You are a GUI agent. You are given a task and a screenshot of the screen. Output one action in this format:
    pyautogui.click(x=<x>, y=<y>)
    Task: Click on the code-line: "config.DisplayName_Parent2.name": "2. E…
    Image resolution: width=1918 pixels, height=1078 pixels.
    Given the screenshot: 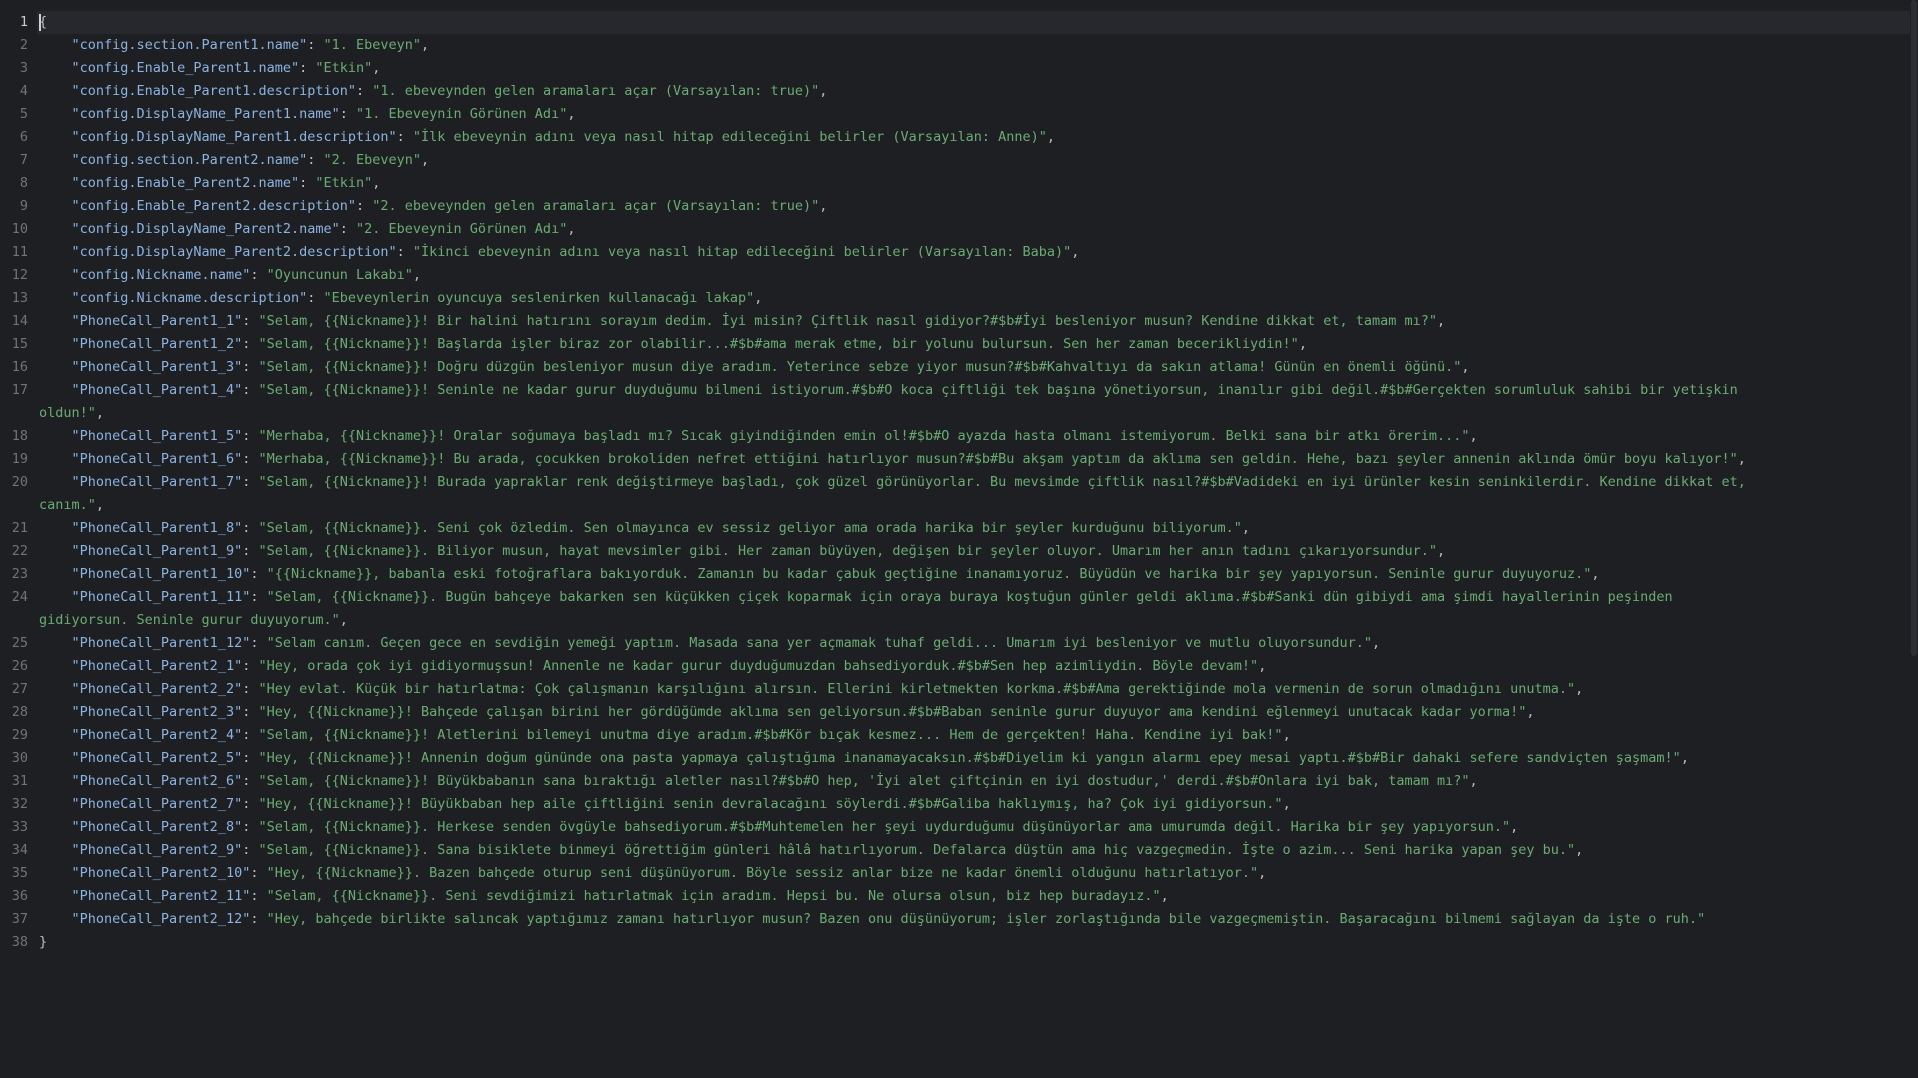 What is the action you would take?
    pyautogui.click(x=964, y=229)
    